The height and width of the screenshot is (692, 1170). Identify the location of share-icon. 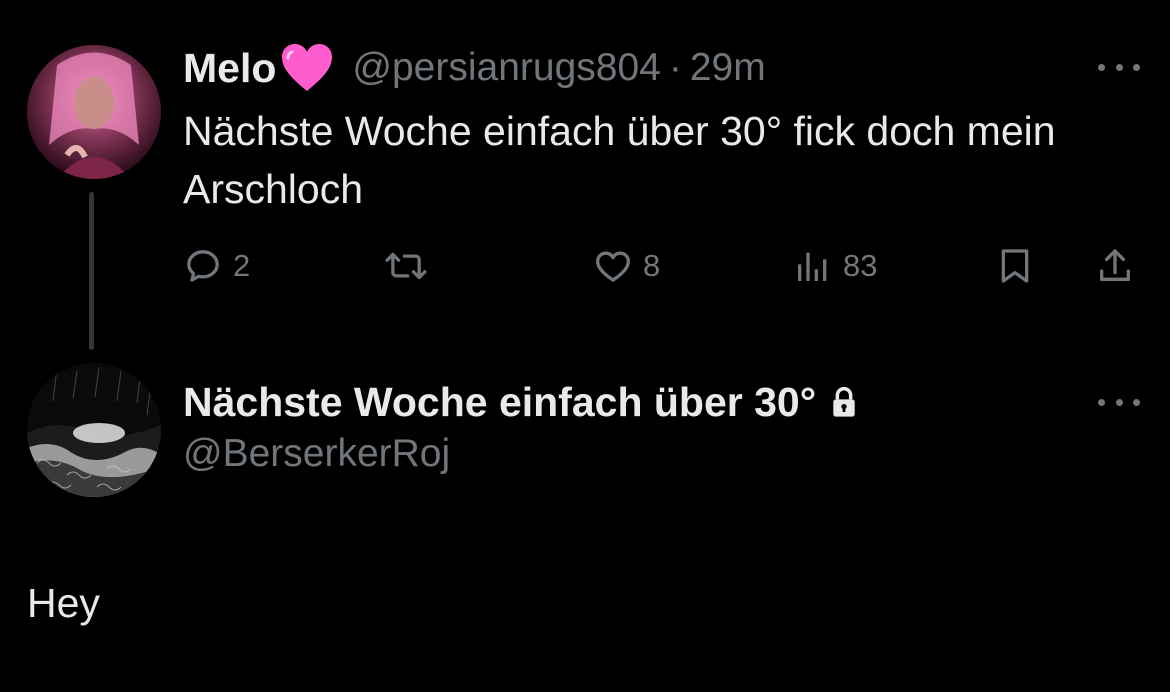
(1115, 265).